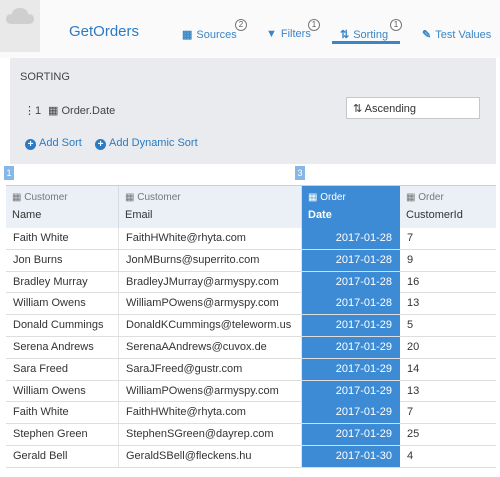  Describe the element at coordinates (358, 109) in the screenshot. I see `sort-direction-icon: ⇅` at that location.